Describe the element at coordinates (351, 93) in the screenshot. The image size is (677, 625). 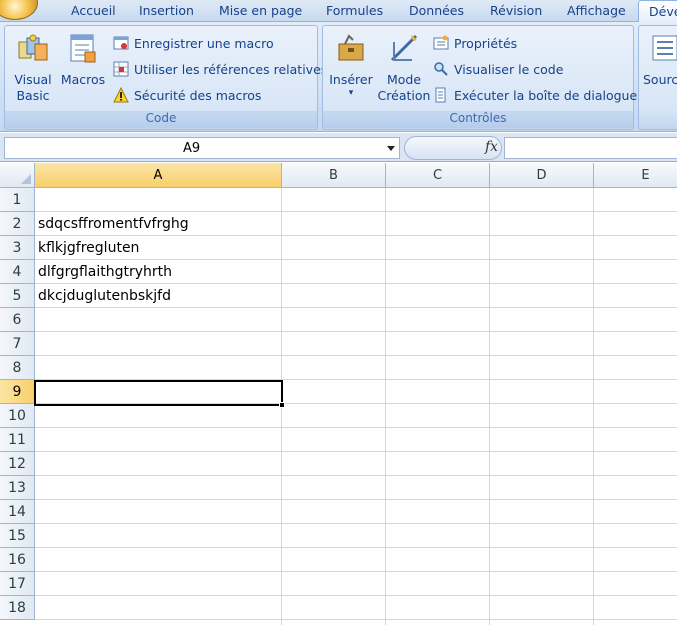
I see `insert-dropdown-icon: ▾` at that location.